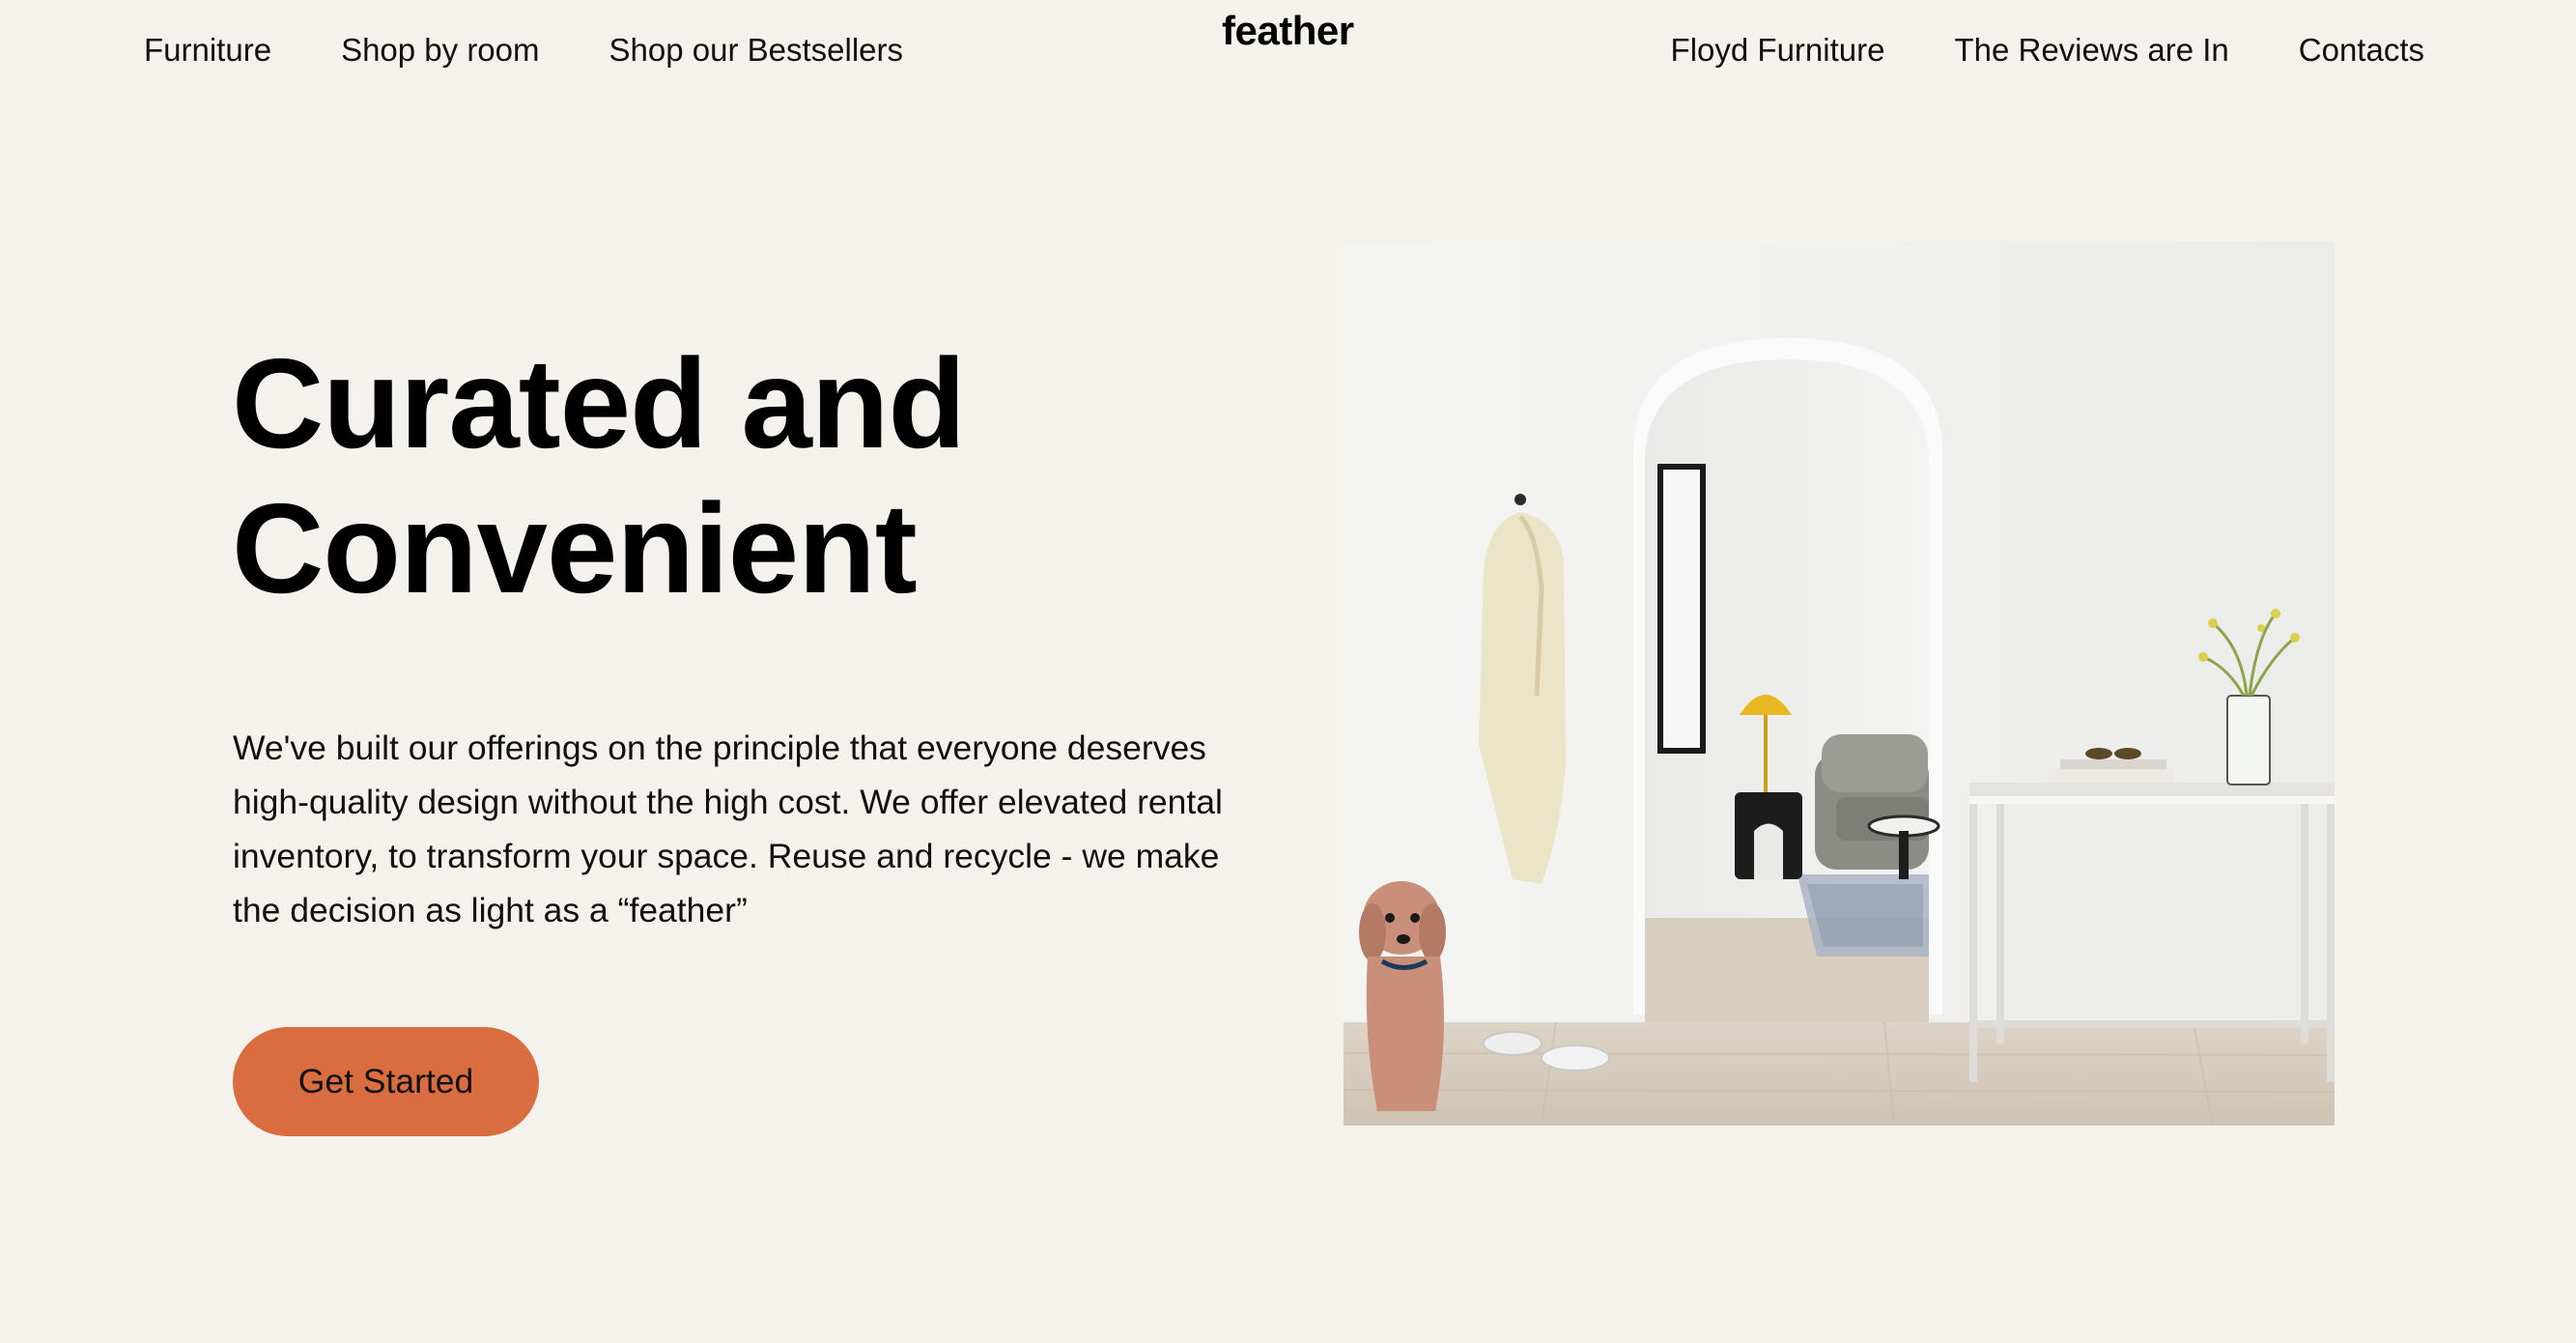 The image size is (2576, 1343). I want to click on nav-link-reviews: The Reviews are In, so click(2091, 50).